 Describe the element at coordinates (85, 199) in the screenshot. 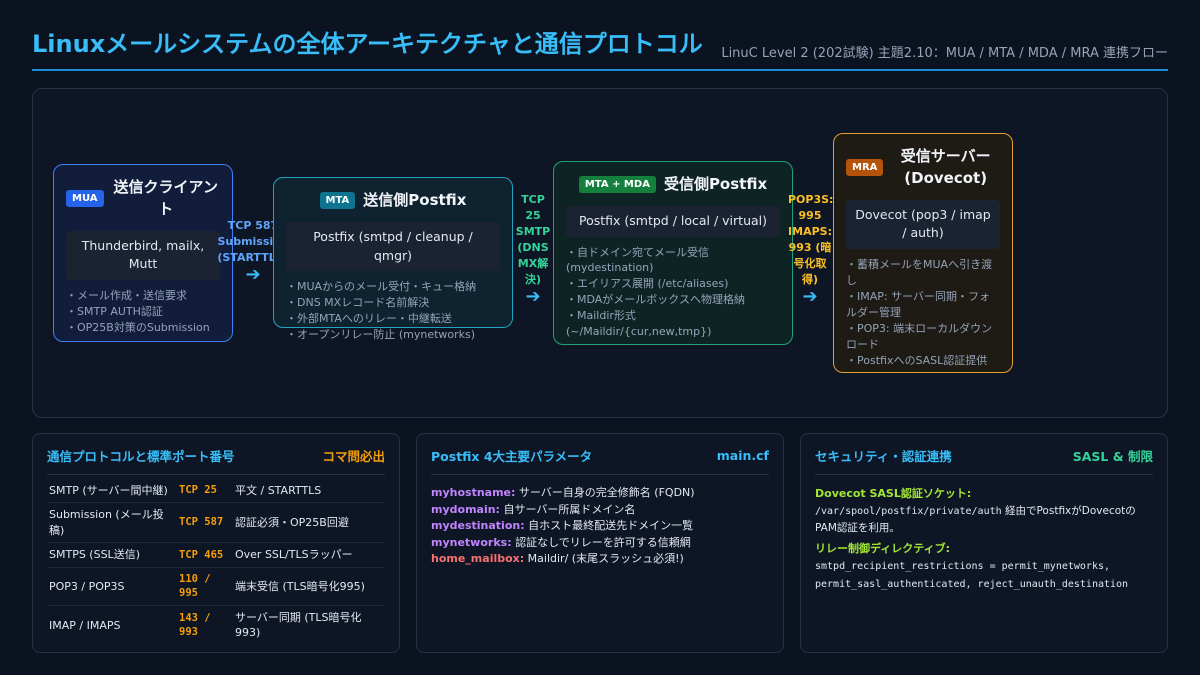

I see `node-badge: MUA` at that location.